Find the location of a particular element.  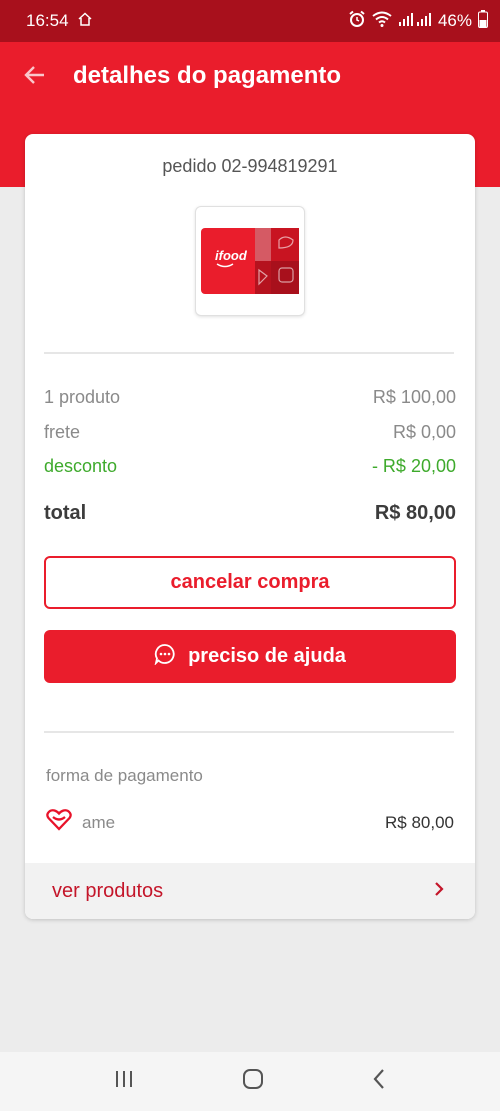

view-products-link: ver produtos is located at coordinates (250, 891).